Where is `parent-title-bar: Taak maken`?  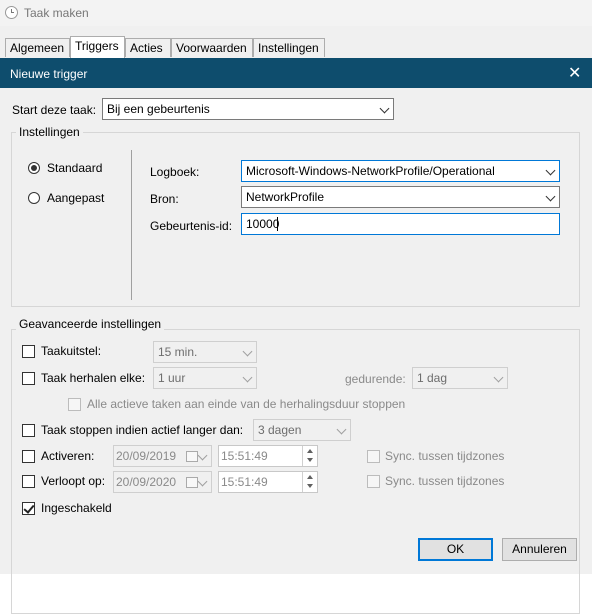 parent-title-bar: Taak maken is located at coordinates (296, 13).